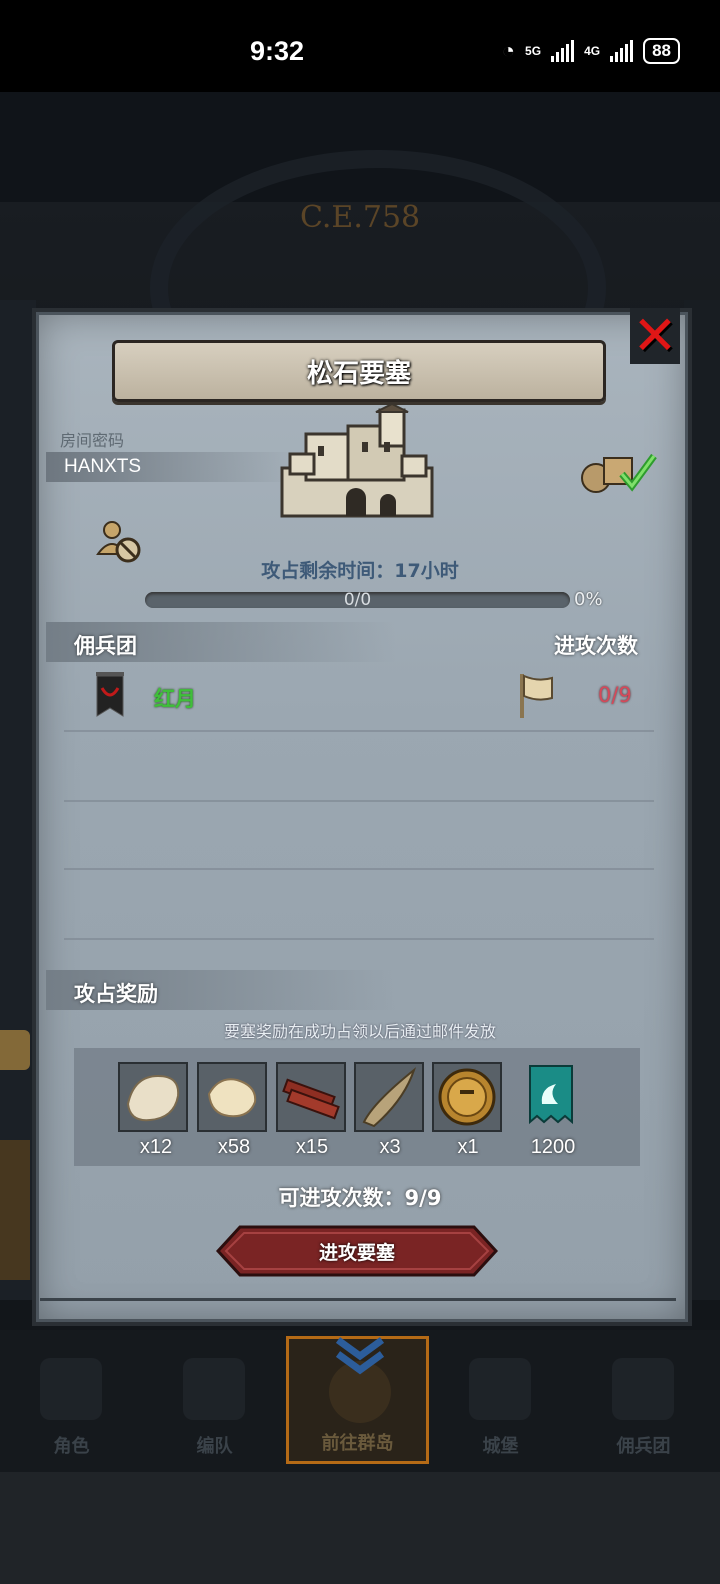 Image resolution: width=720 pixels, height=1584 pixels. What do you see at coordinates (156, 1147) in the screenshot?
I see `reward-qty: x12` at bounding box center [156, 1147].